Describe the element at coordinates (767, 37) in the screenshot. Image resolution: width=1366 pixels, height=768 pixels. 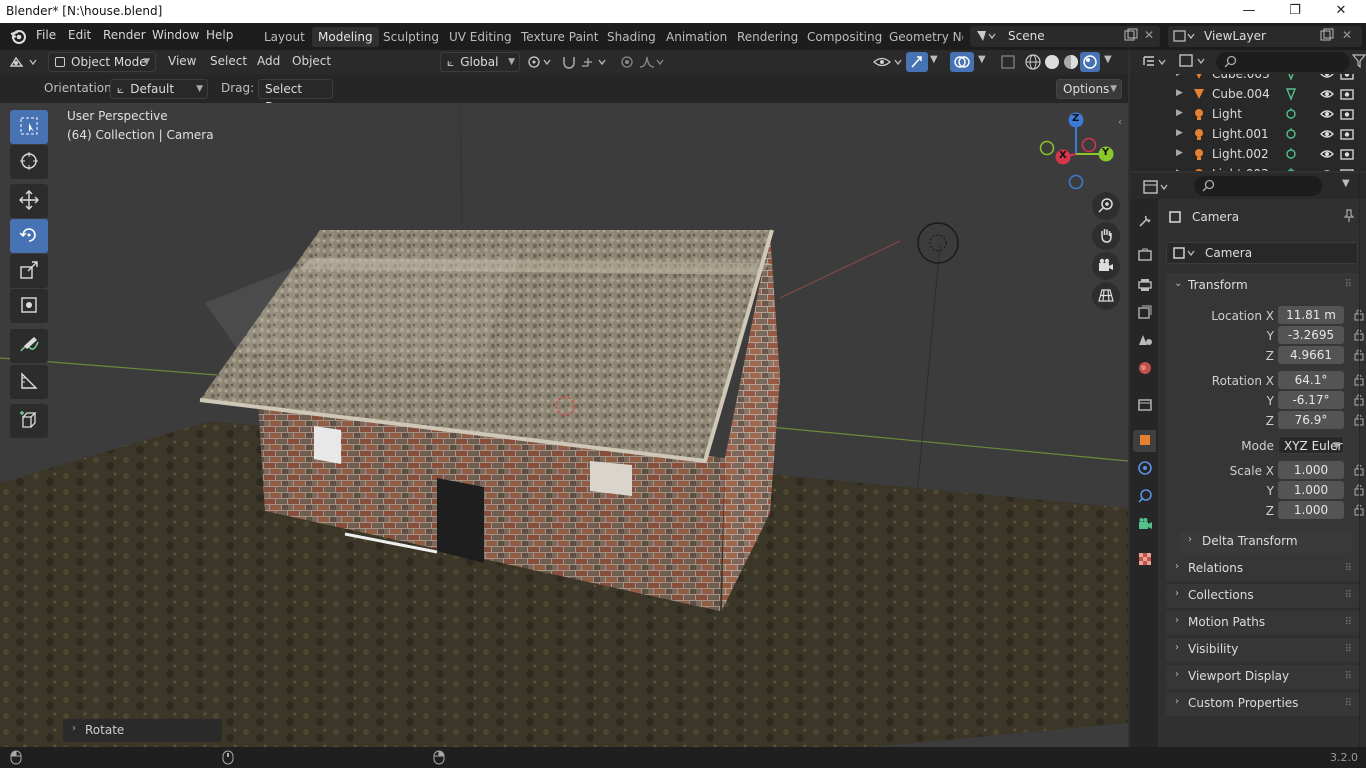
I see `workspace-tab-rendering: Rendering` at that location.